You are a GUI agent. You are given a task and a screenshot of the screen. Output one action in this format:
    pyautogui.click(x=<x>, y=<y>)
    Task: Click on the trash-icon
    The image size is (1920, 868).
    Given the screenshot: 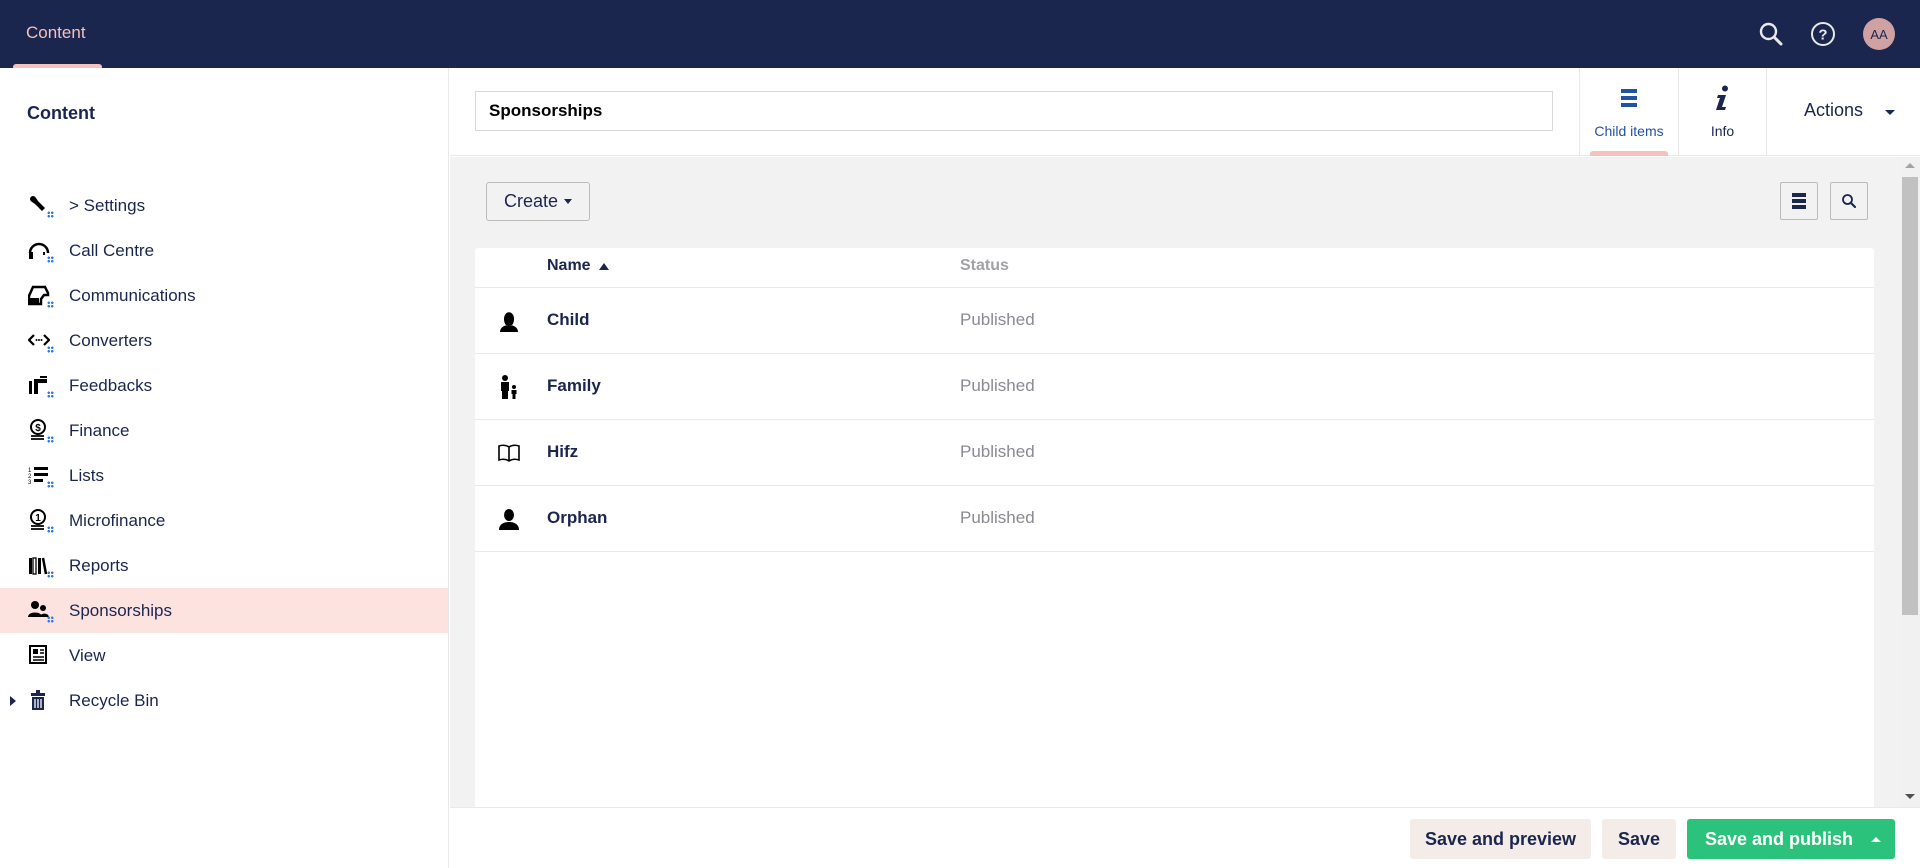 What is the action you would take?
    pyautogui.click(x=41, y=701)
    